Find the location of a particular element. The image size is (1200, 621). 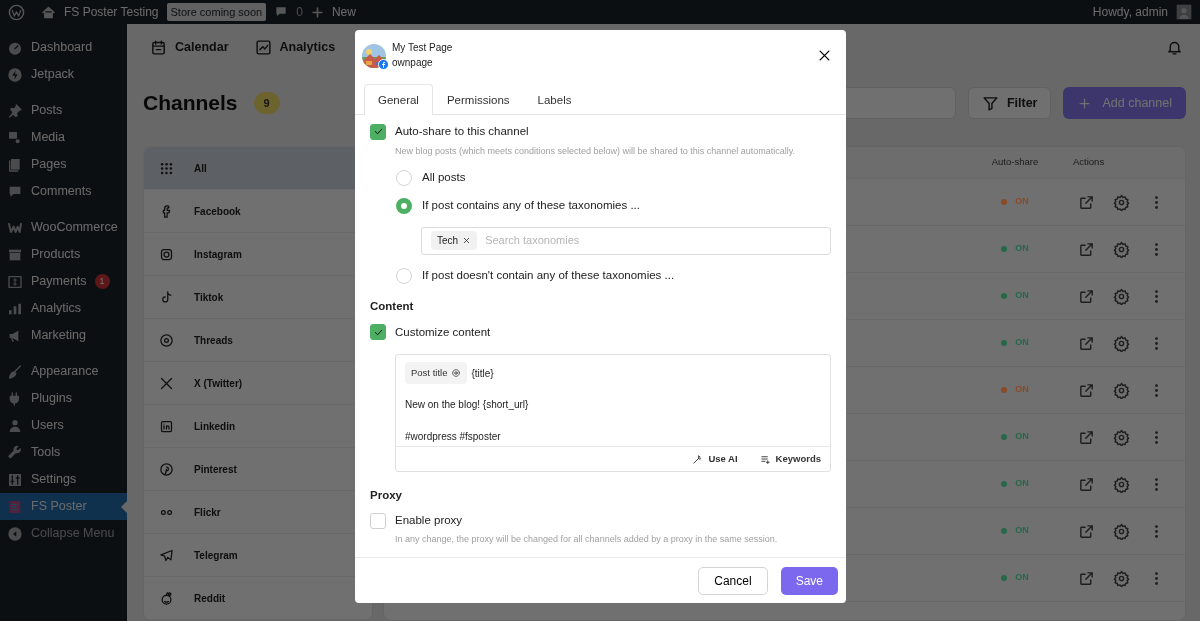

menu-item: FS Poster is located at coordinates (63, 506).